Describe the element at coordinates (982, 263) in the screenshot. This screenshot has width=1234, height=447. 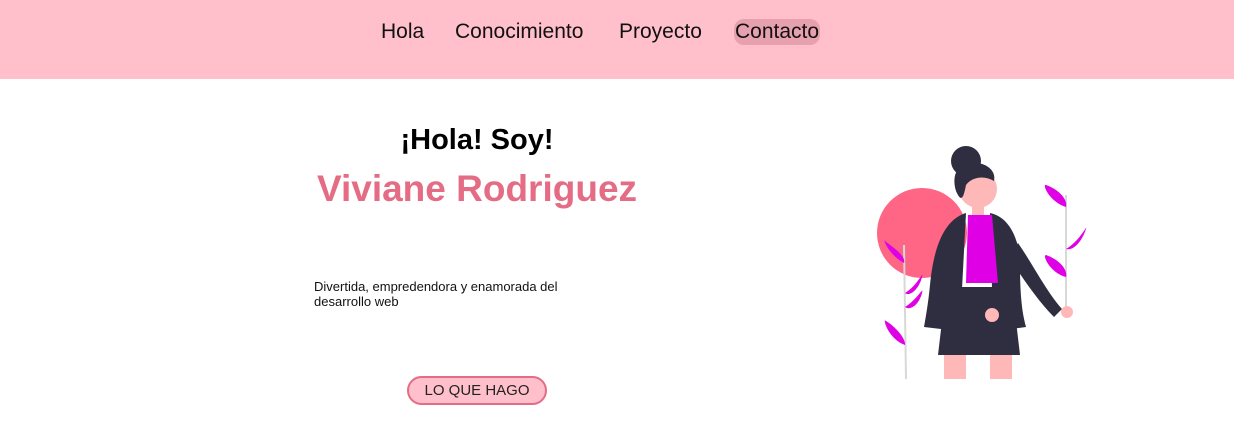
I see `woman-illustration` at that location.